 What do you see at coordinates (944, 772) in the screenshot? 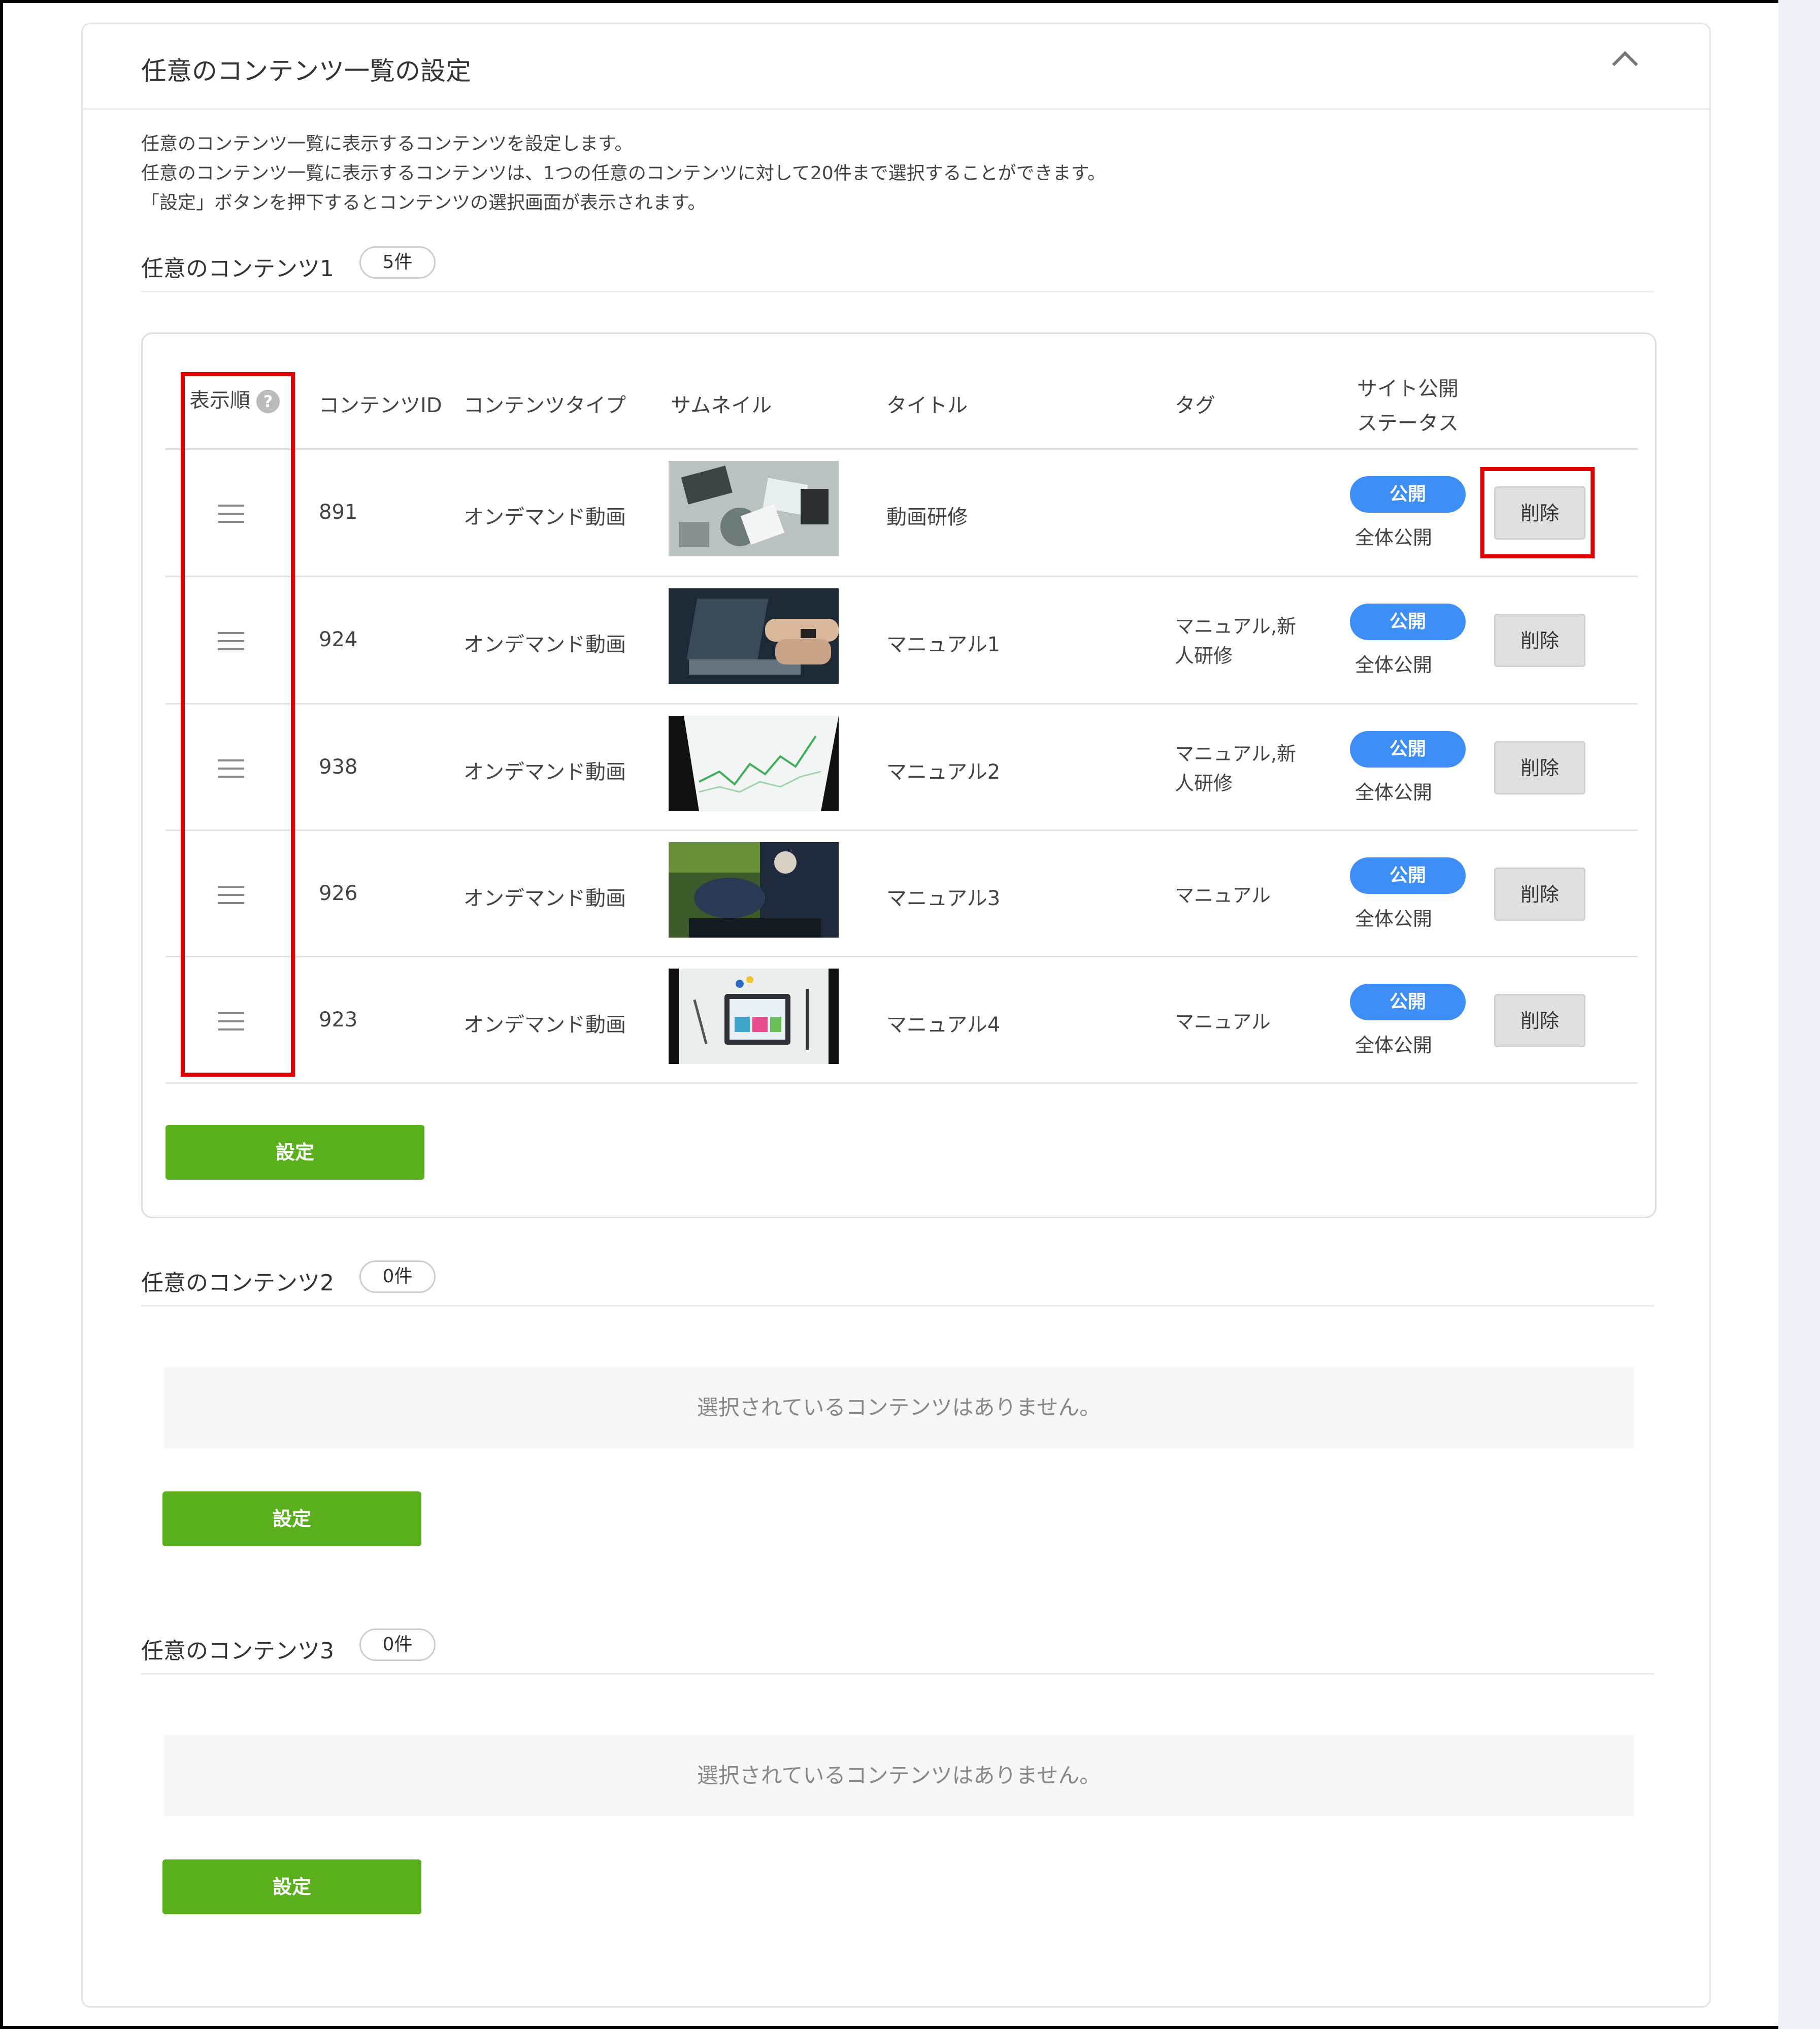
I see `content-title: マニュアル2` at bounding box center [944, 772].